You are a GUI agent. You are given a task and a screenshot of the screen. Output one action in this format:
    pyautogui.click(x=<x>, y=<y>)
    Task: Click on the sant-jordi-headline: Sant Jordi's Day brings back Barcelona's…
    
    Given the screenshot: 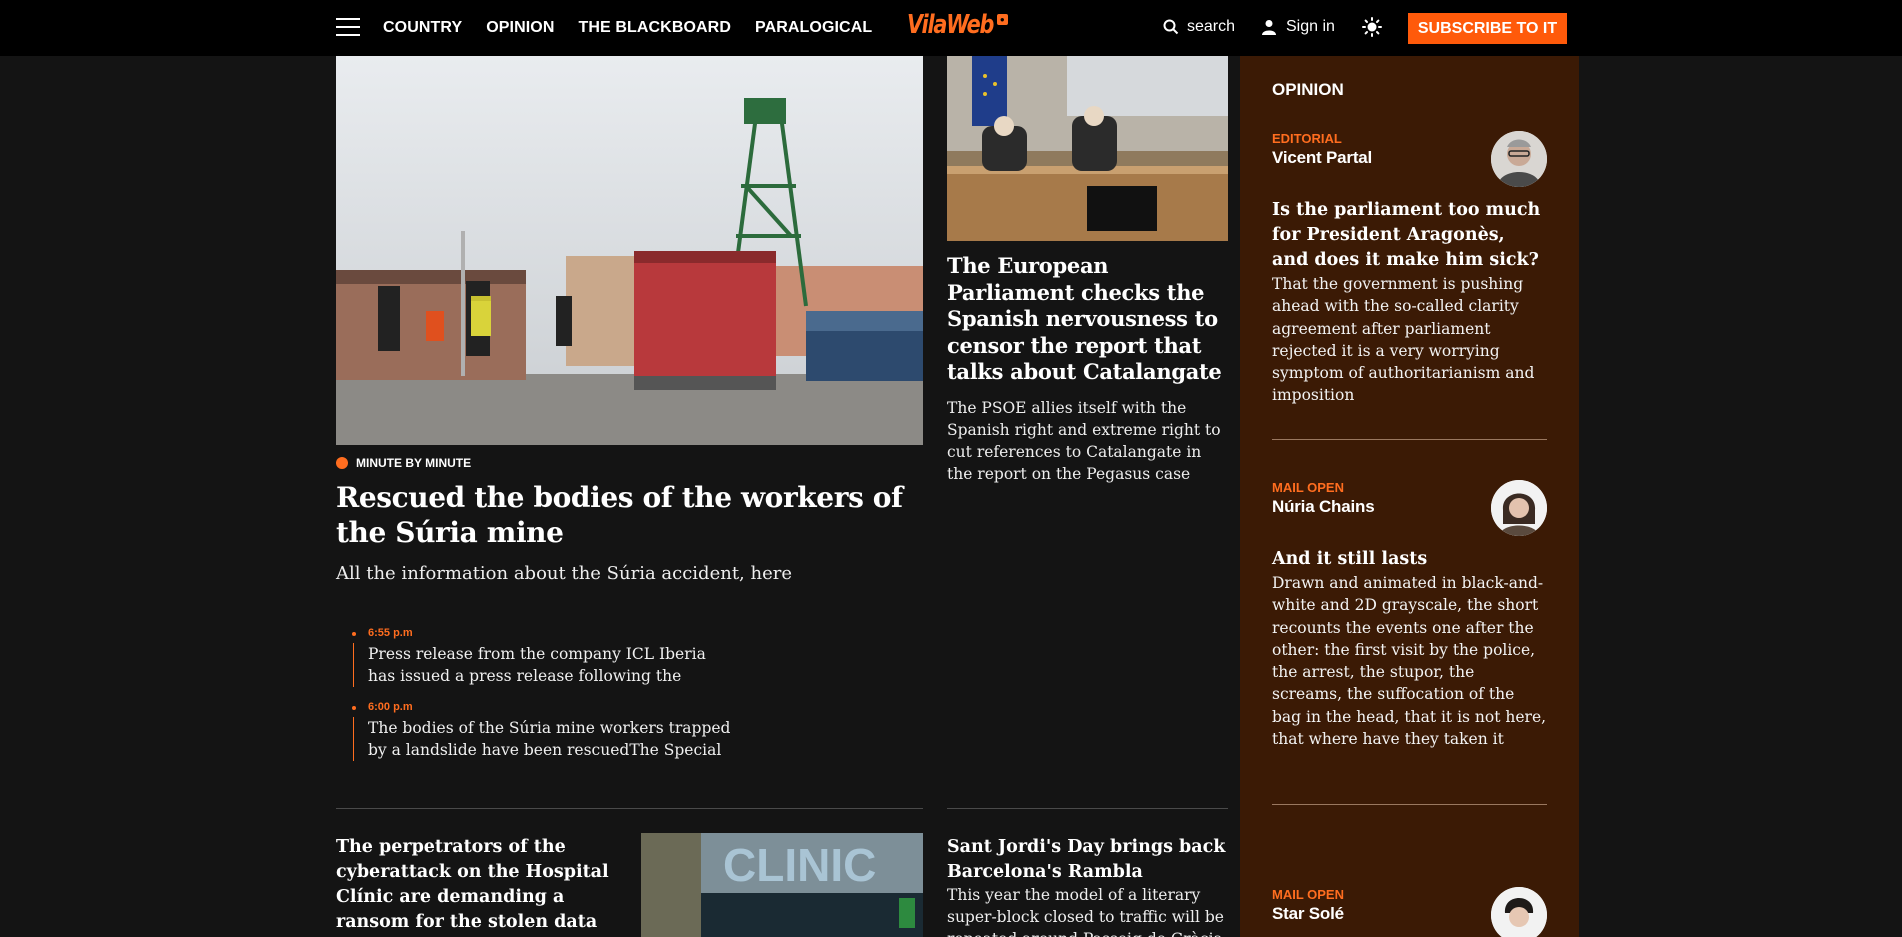 What is the action you would take?
    pyautogui.click(x=1087, y=860)
    